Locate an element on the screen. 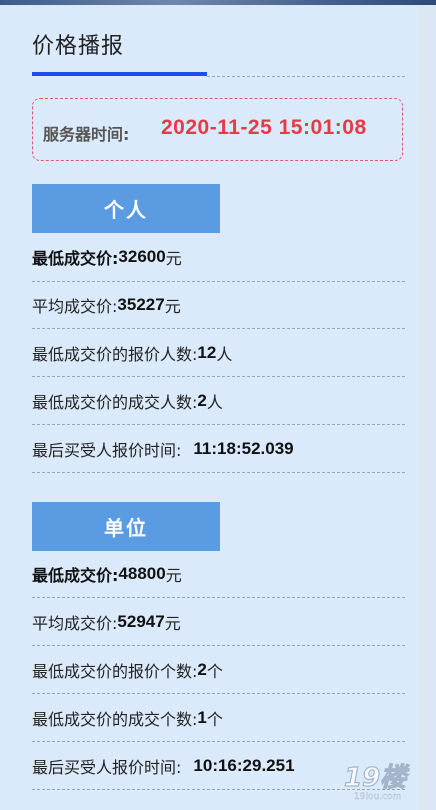  watermark-site-text: 19lou.com is located at coordinates (377, 797).